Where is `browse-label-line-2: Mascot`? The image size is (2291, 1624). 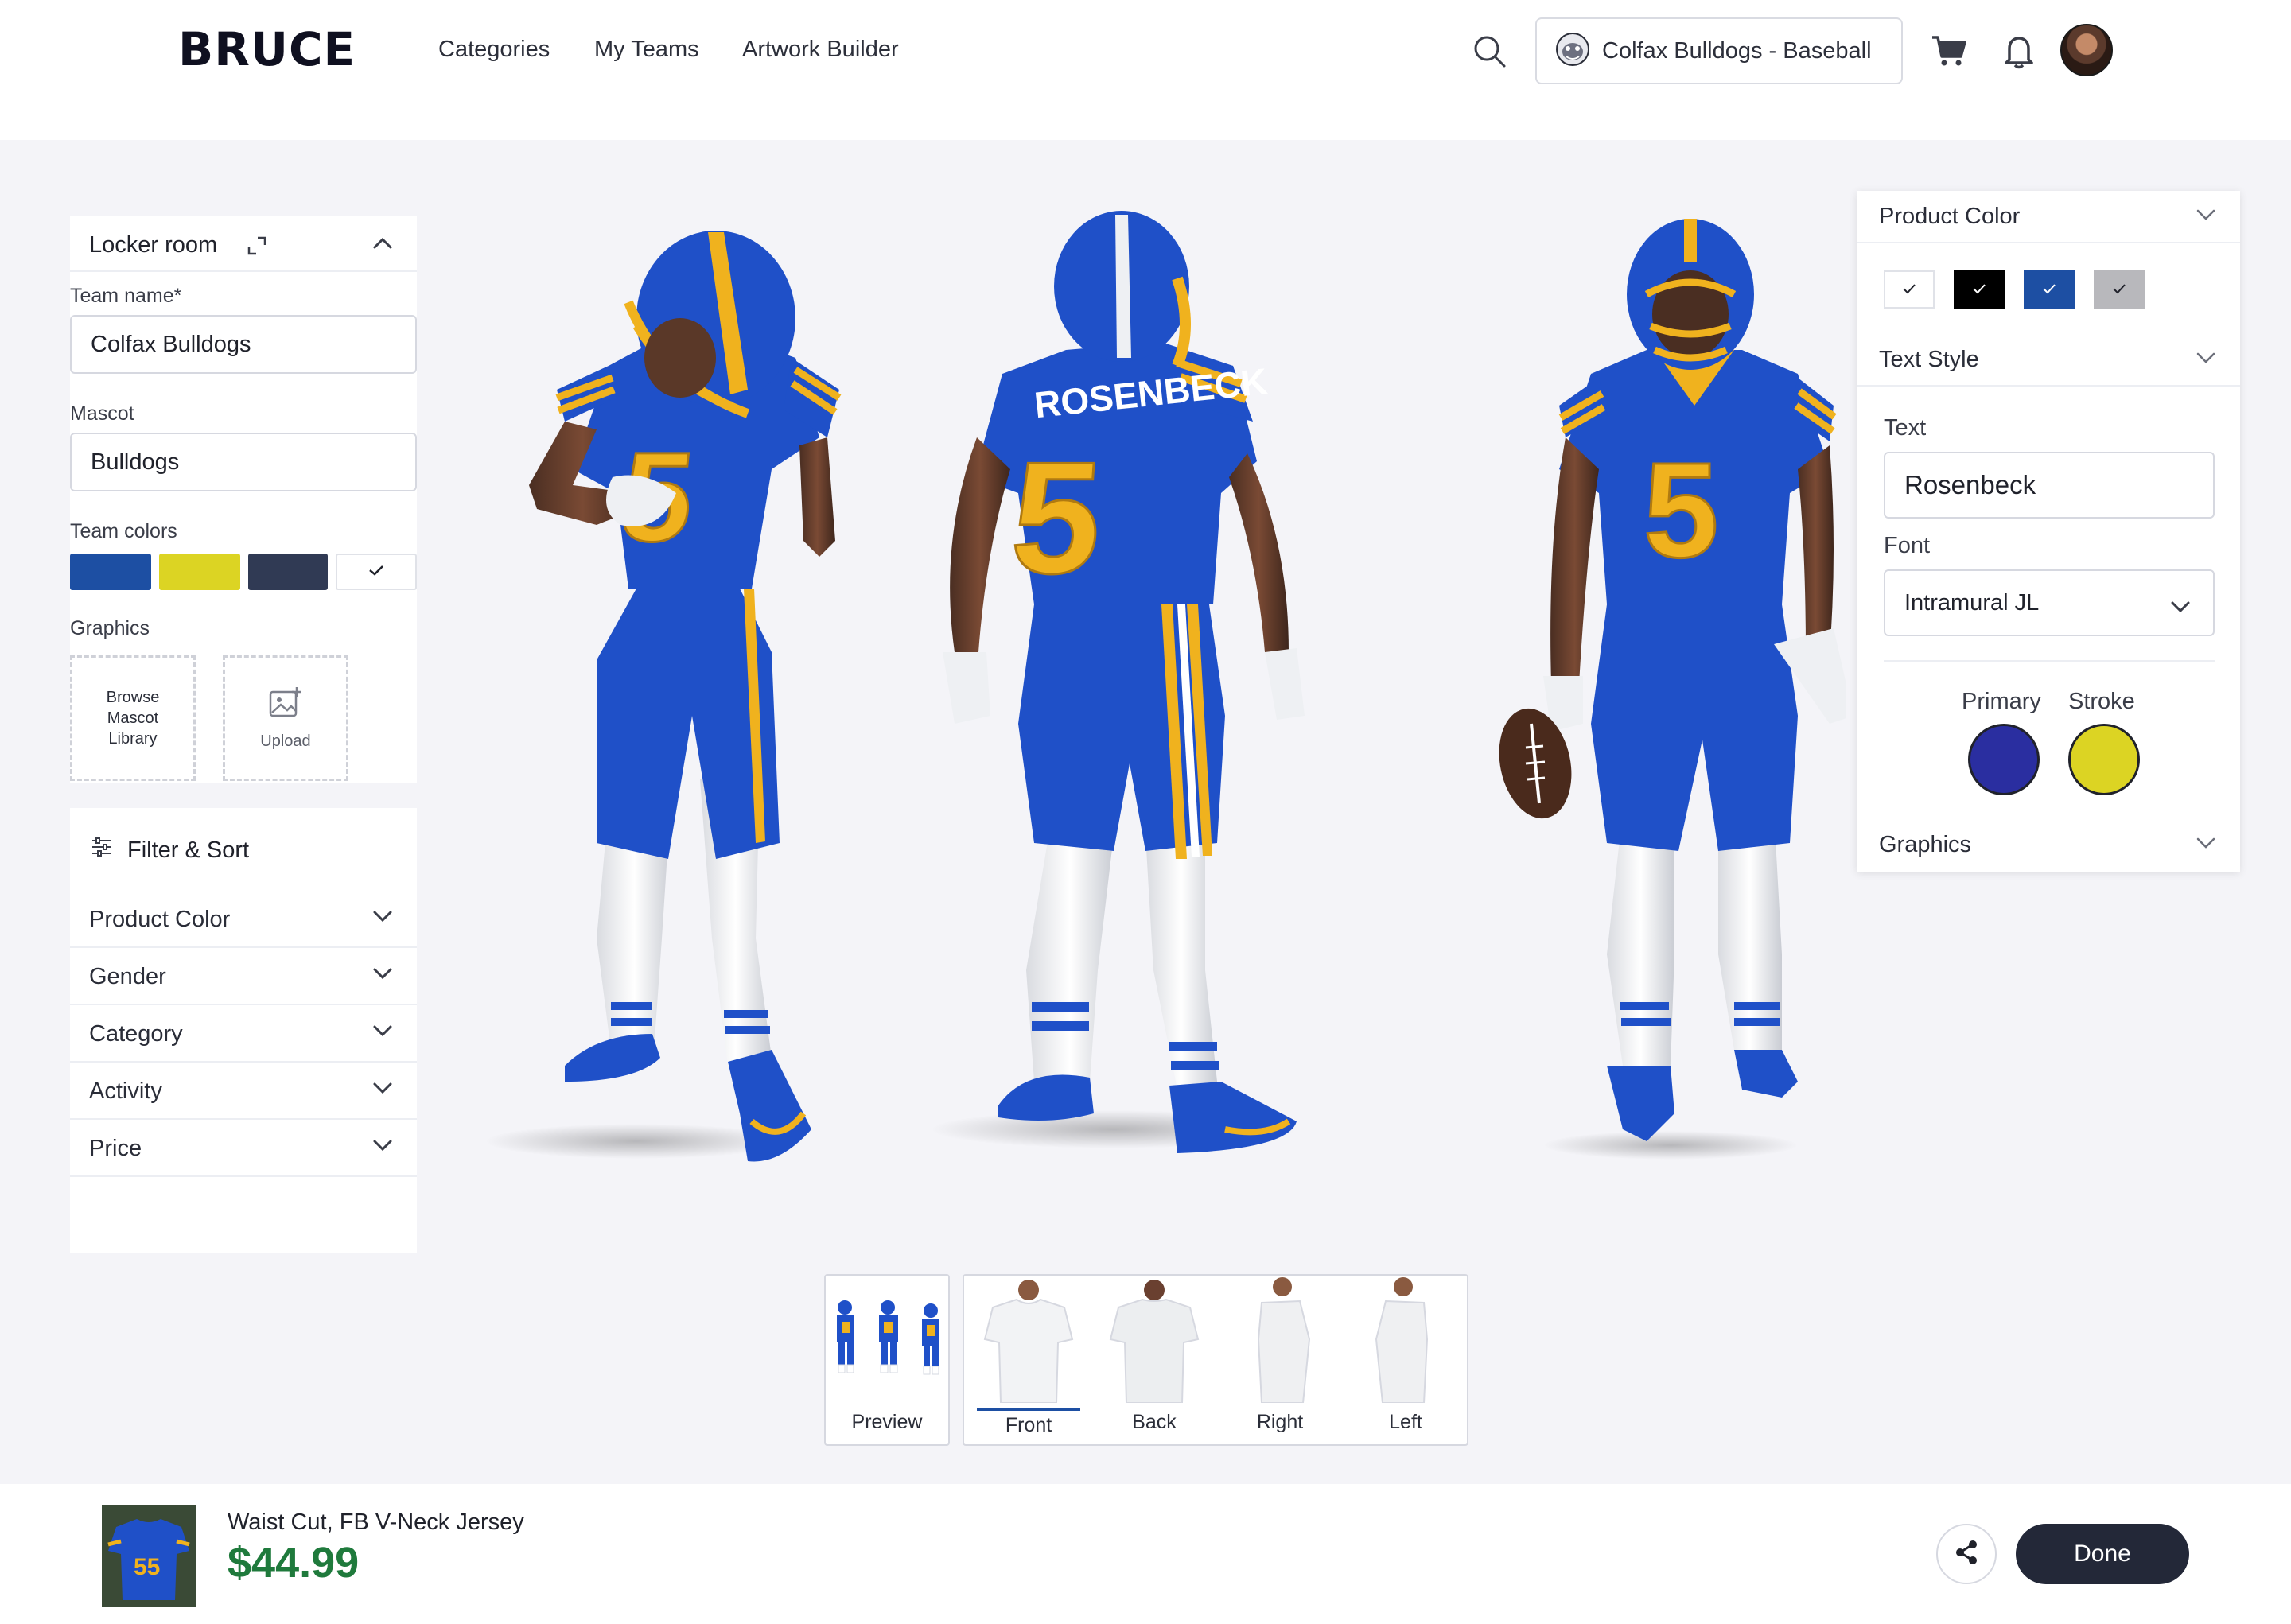 browse-label-line-2: Mascot is located at coordinates (133, 718).